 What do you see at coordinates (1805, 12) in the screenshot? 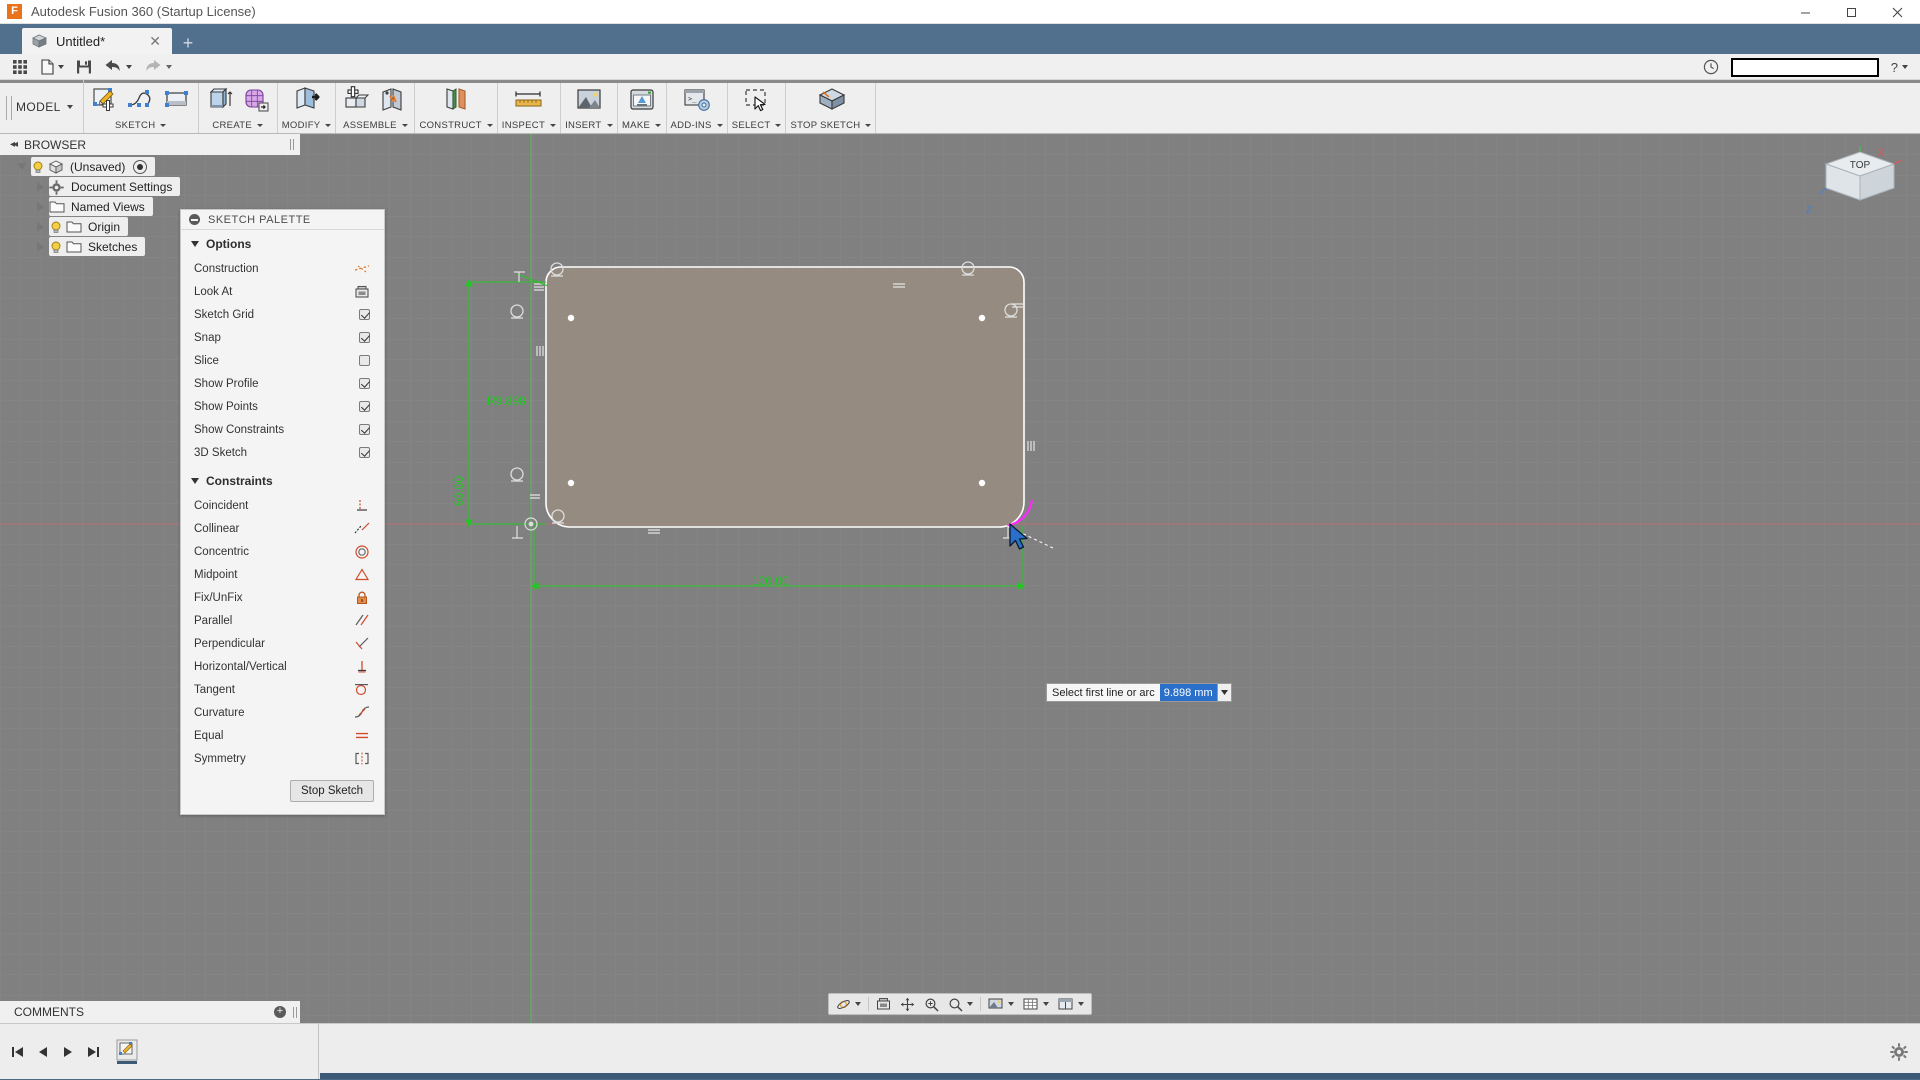
I see `minimize-button` at bounding box center [1805, 12].